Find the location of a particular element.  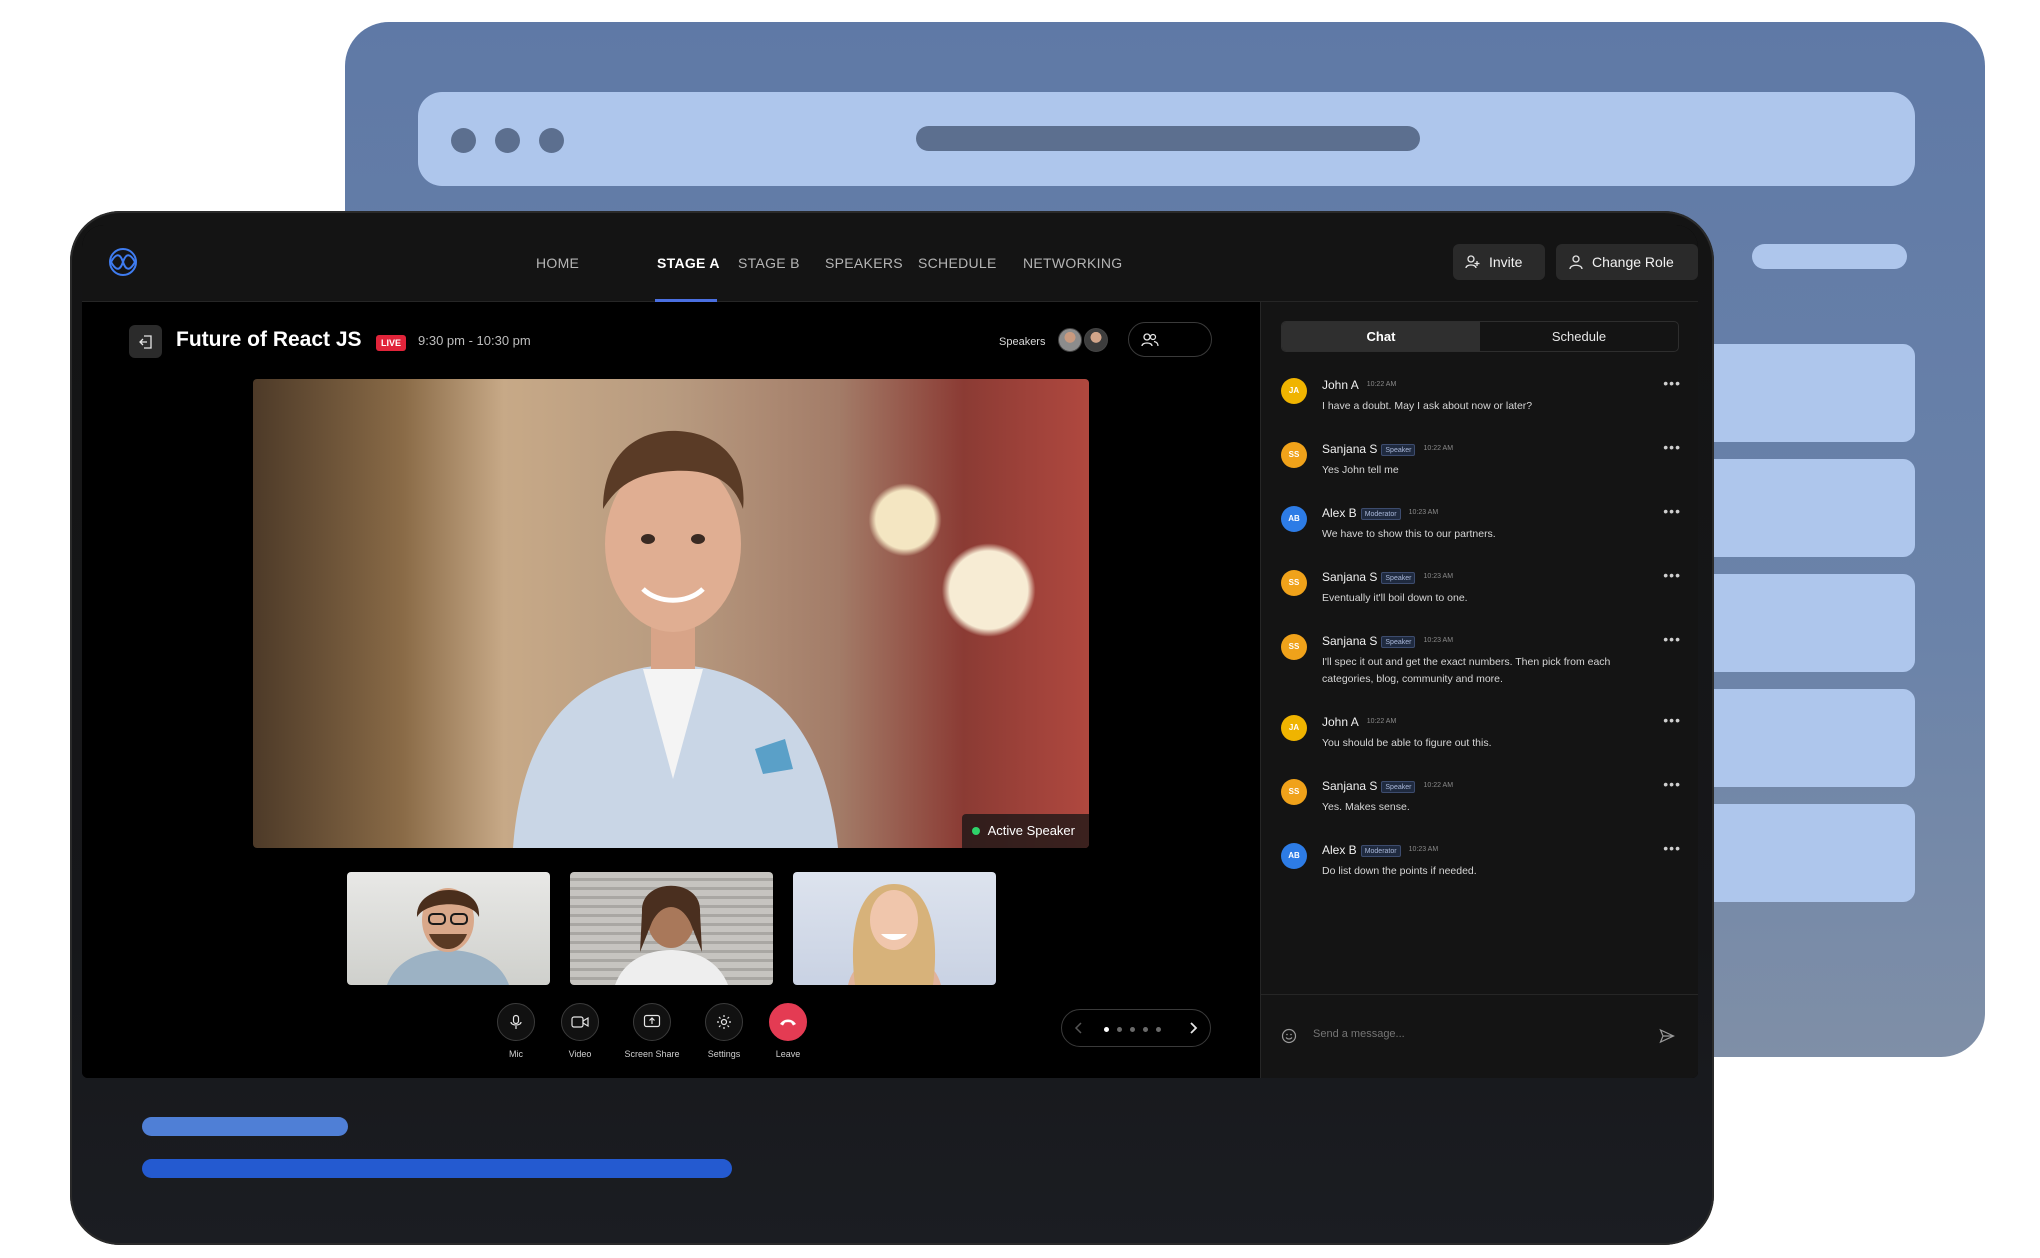

screen-share-control: Screen Share is located at coordinates (652, 1031).